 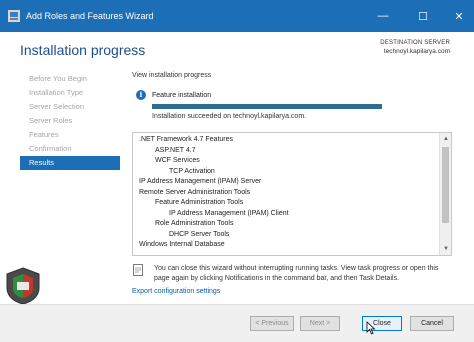 I want to click on wizard-app-icon, so click(x=14, y=16).